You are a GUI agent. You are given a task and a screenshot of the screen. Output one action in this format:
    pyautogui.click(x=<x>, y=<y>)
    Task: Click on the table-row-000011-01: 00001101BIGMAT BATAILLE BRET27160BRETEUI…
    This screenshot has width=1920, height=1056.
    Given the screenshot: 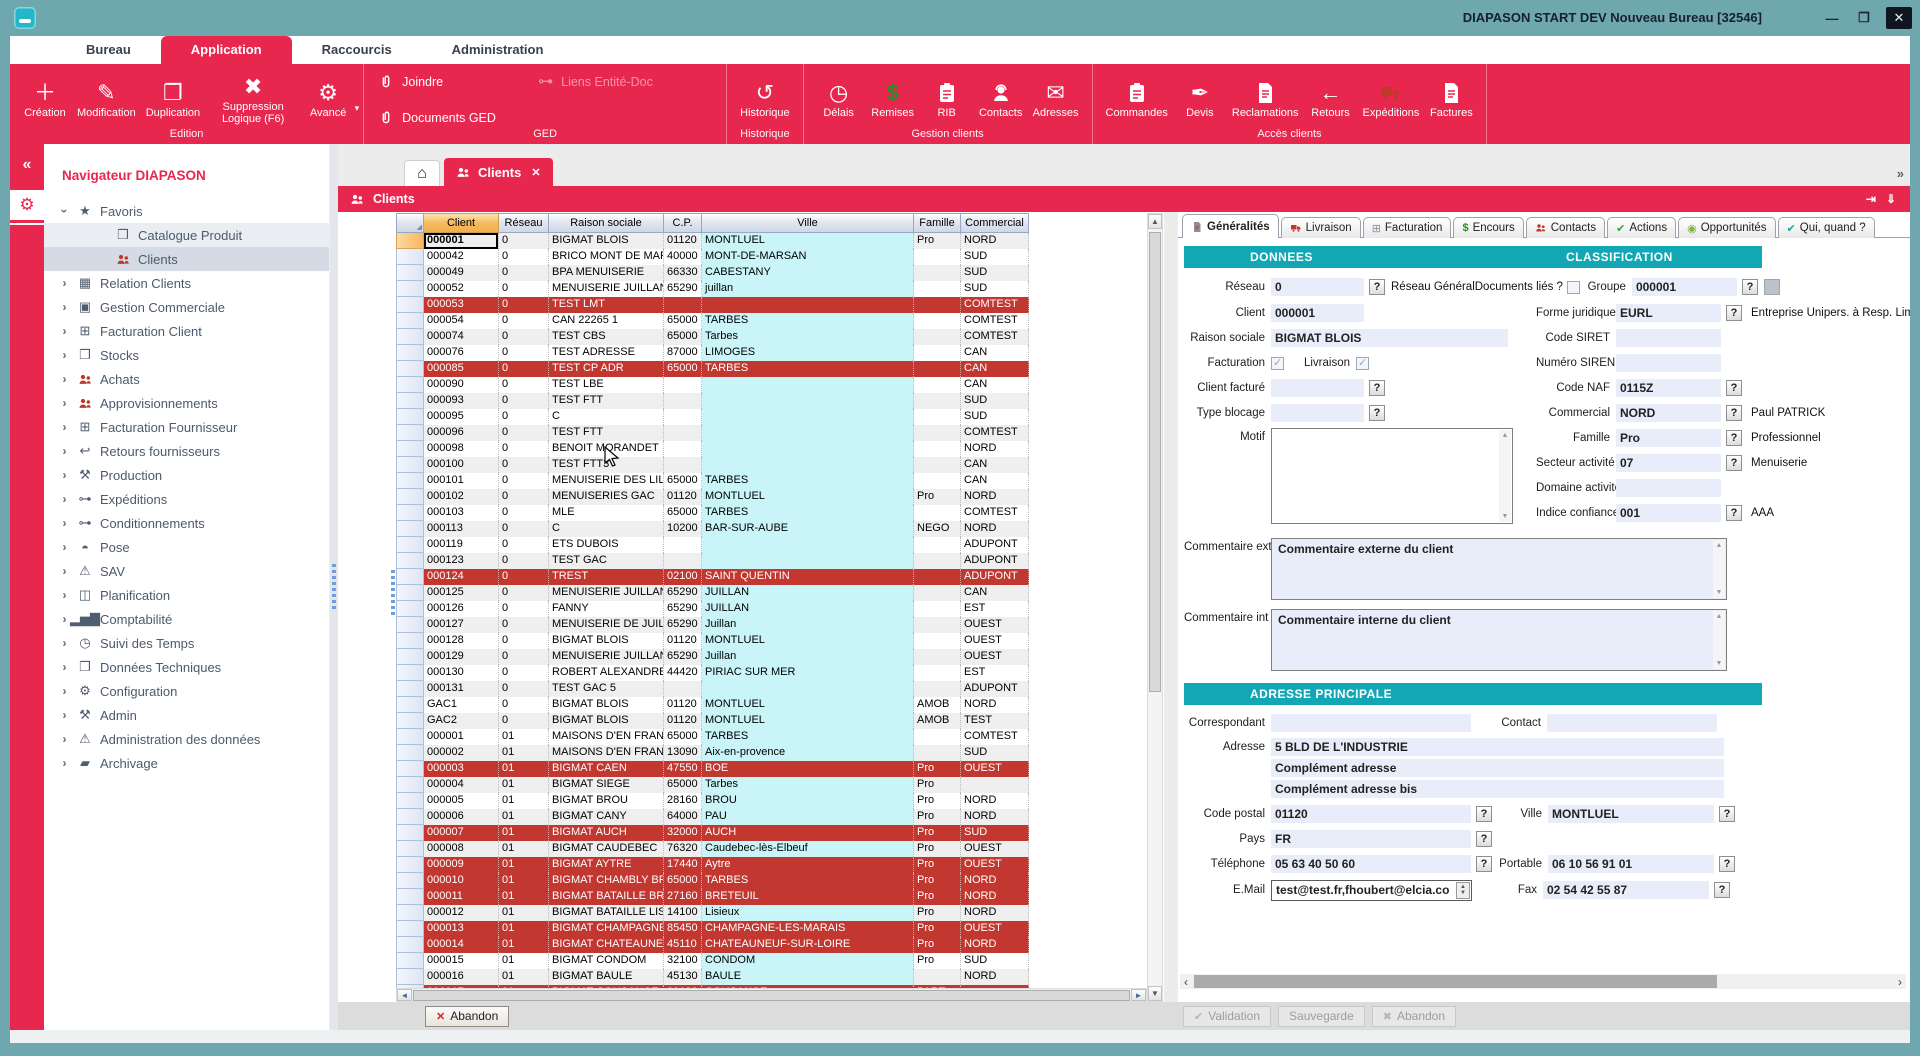 What is the action you would take?
    pyautogui.click(x=714, y=897)
    